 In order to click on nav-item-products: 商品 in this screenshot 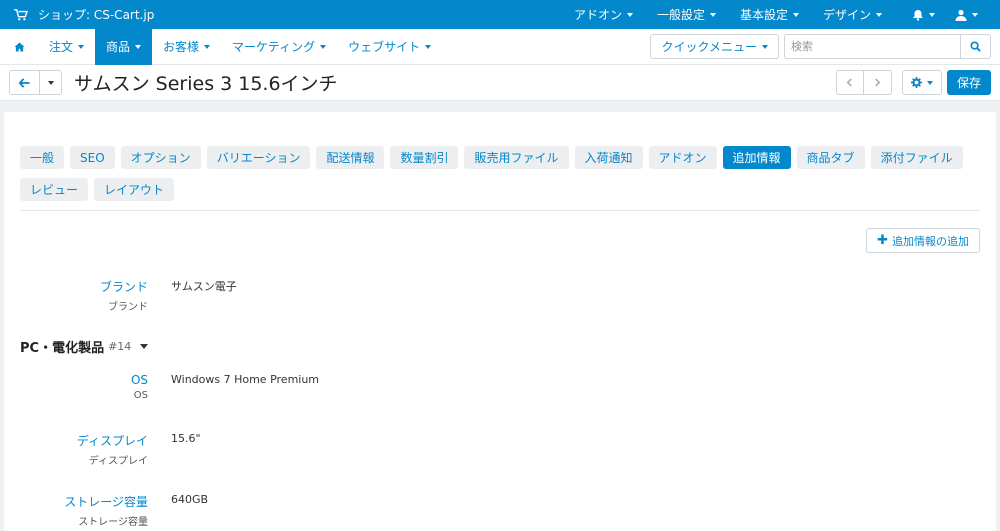, I will do `click(124, 46)`.